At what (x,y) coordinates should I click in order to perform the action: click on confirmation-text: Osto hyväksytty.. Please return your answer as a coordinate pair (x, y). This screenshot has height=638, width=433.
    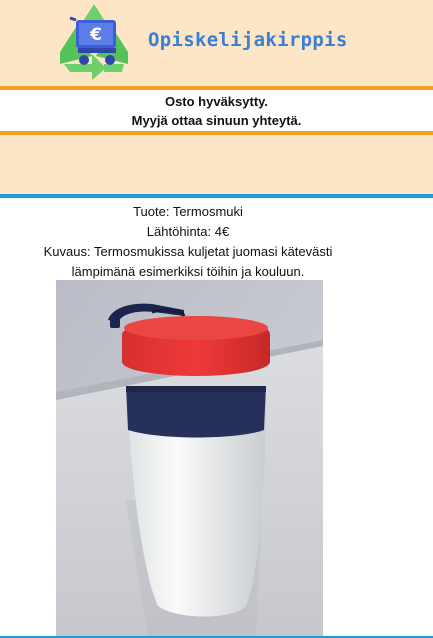
    Looking at the image, I should click on (216, 101).